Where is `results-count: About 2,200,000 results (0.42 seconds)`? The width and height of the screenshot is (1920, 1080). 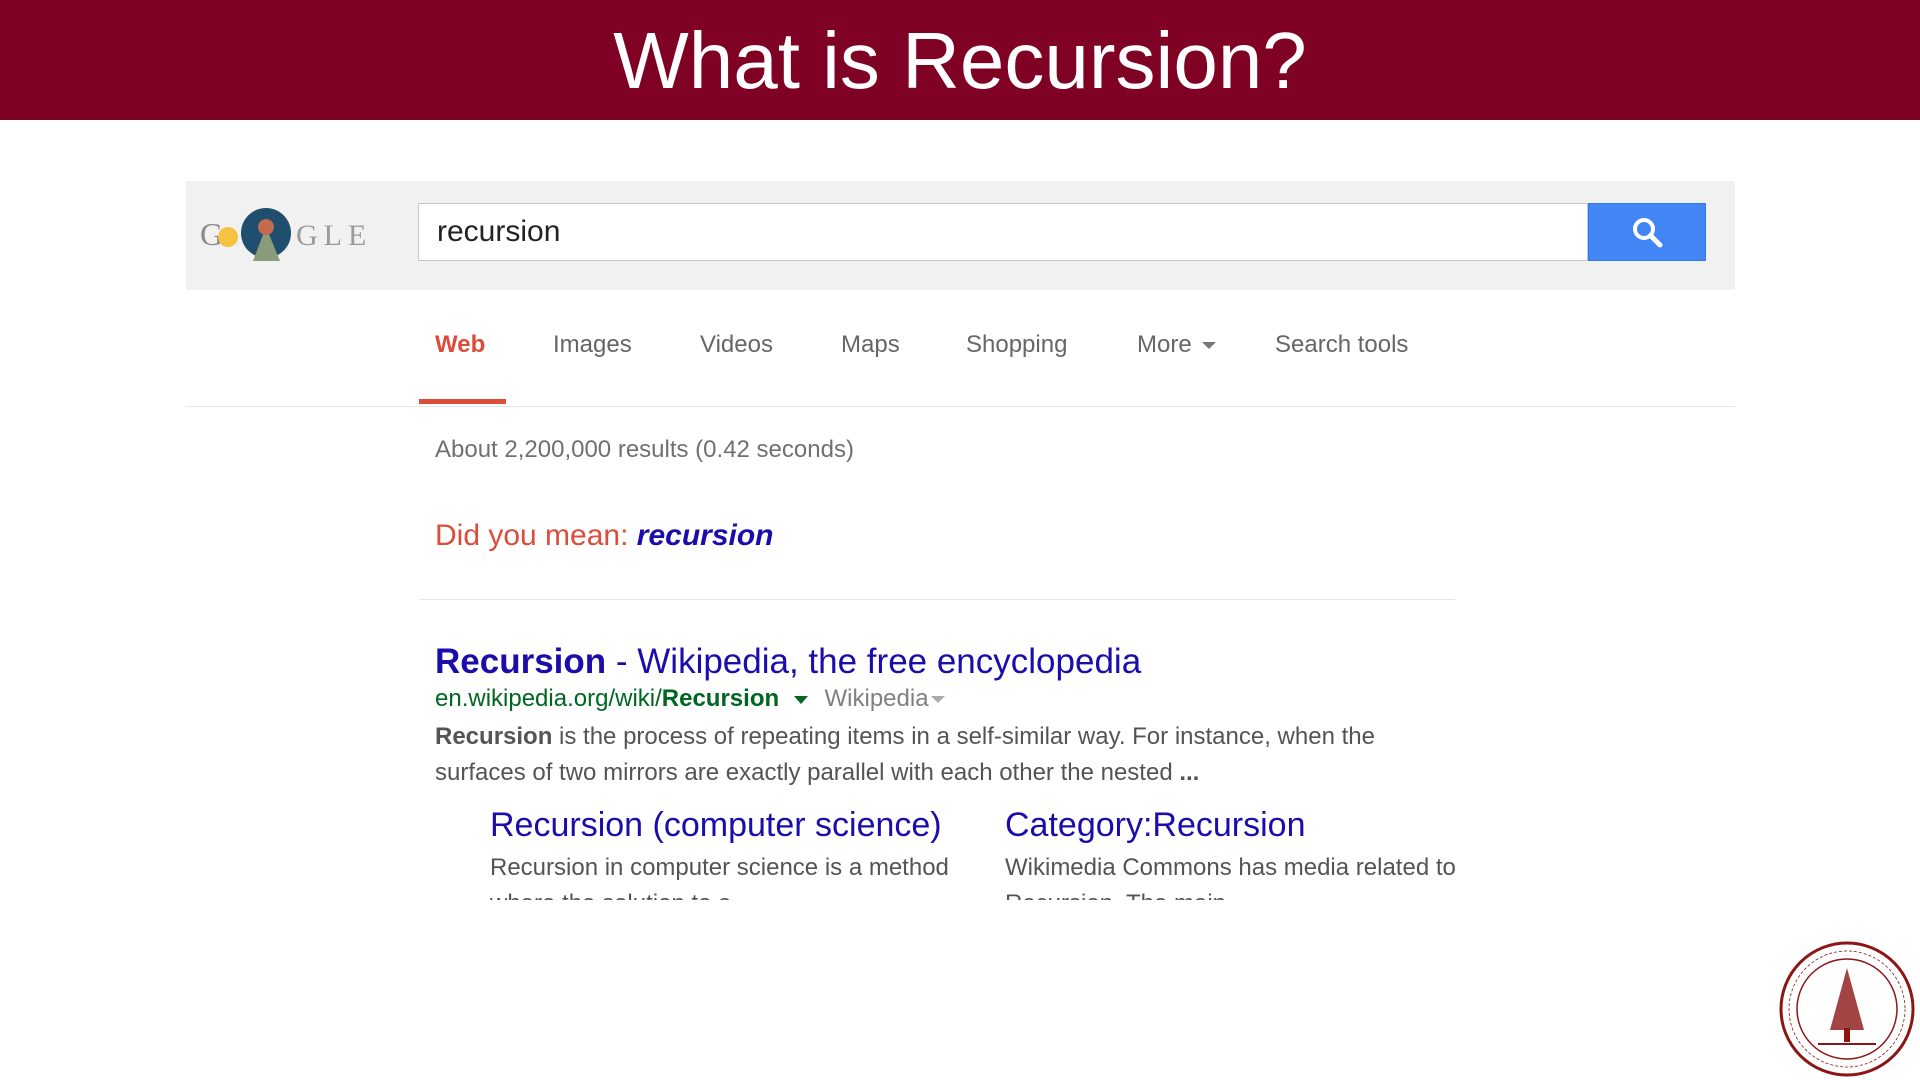
results-count: About 2,200,000 results (0.42 seconds) is located at coordinates (644, 449).